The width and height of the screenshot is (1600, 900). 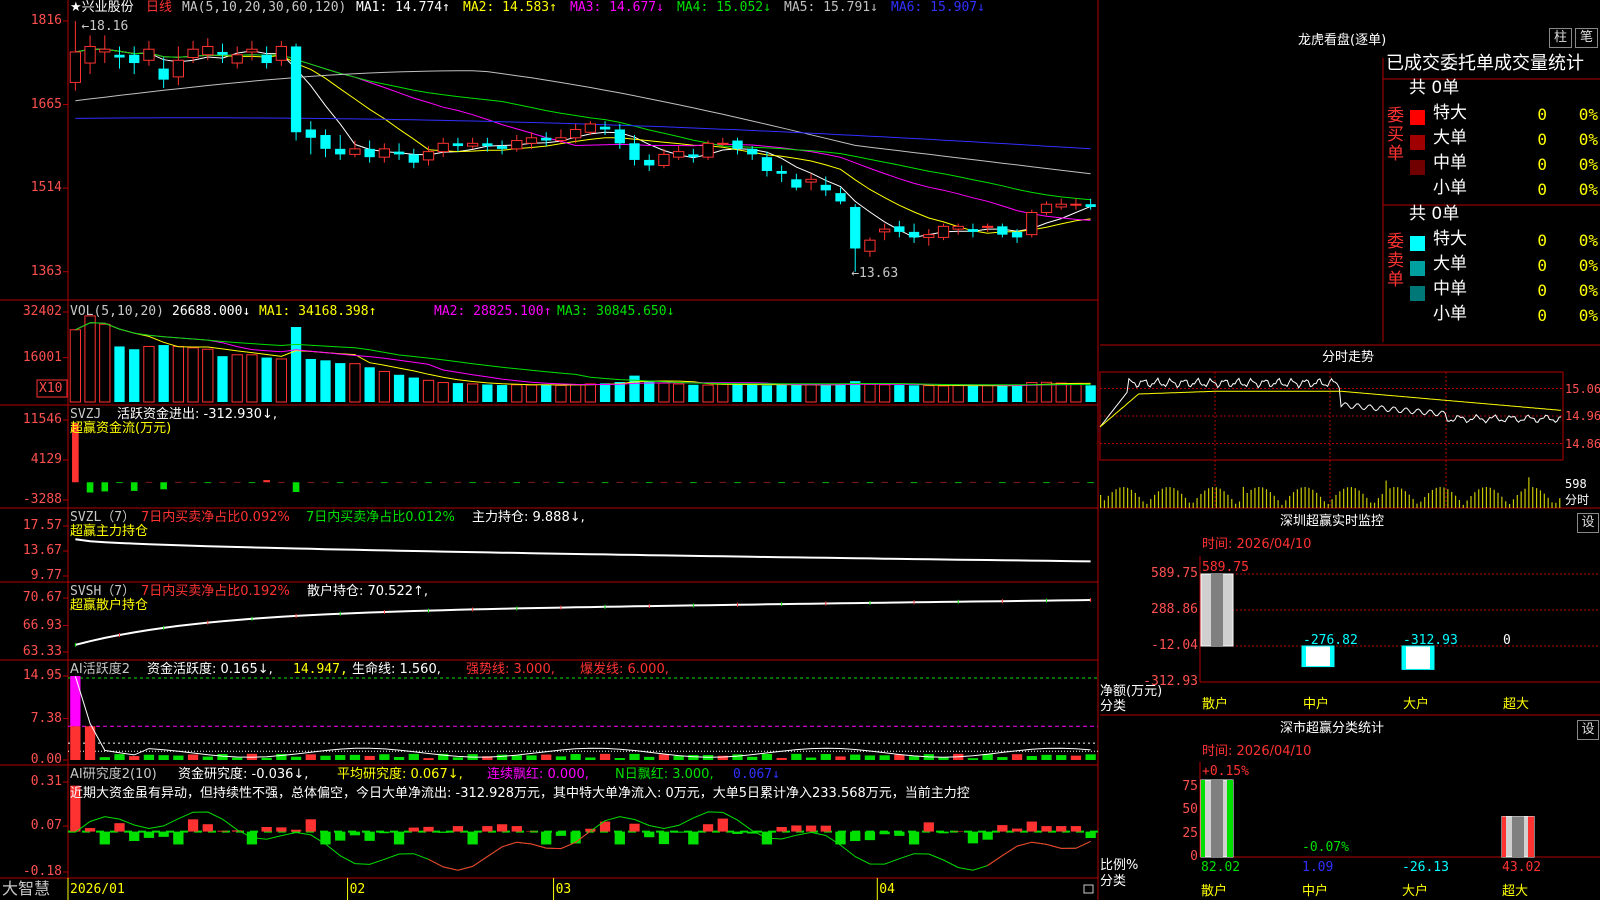 I want to click on fenshi-vol-label: 598, so click(x=1576, y=484).